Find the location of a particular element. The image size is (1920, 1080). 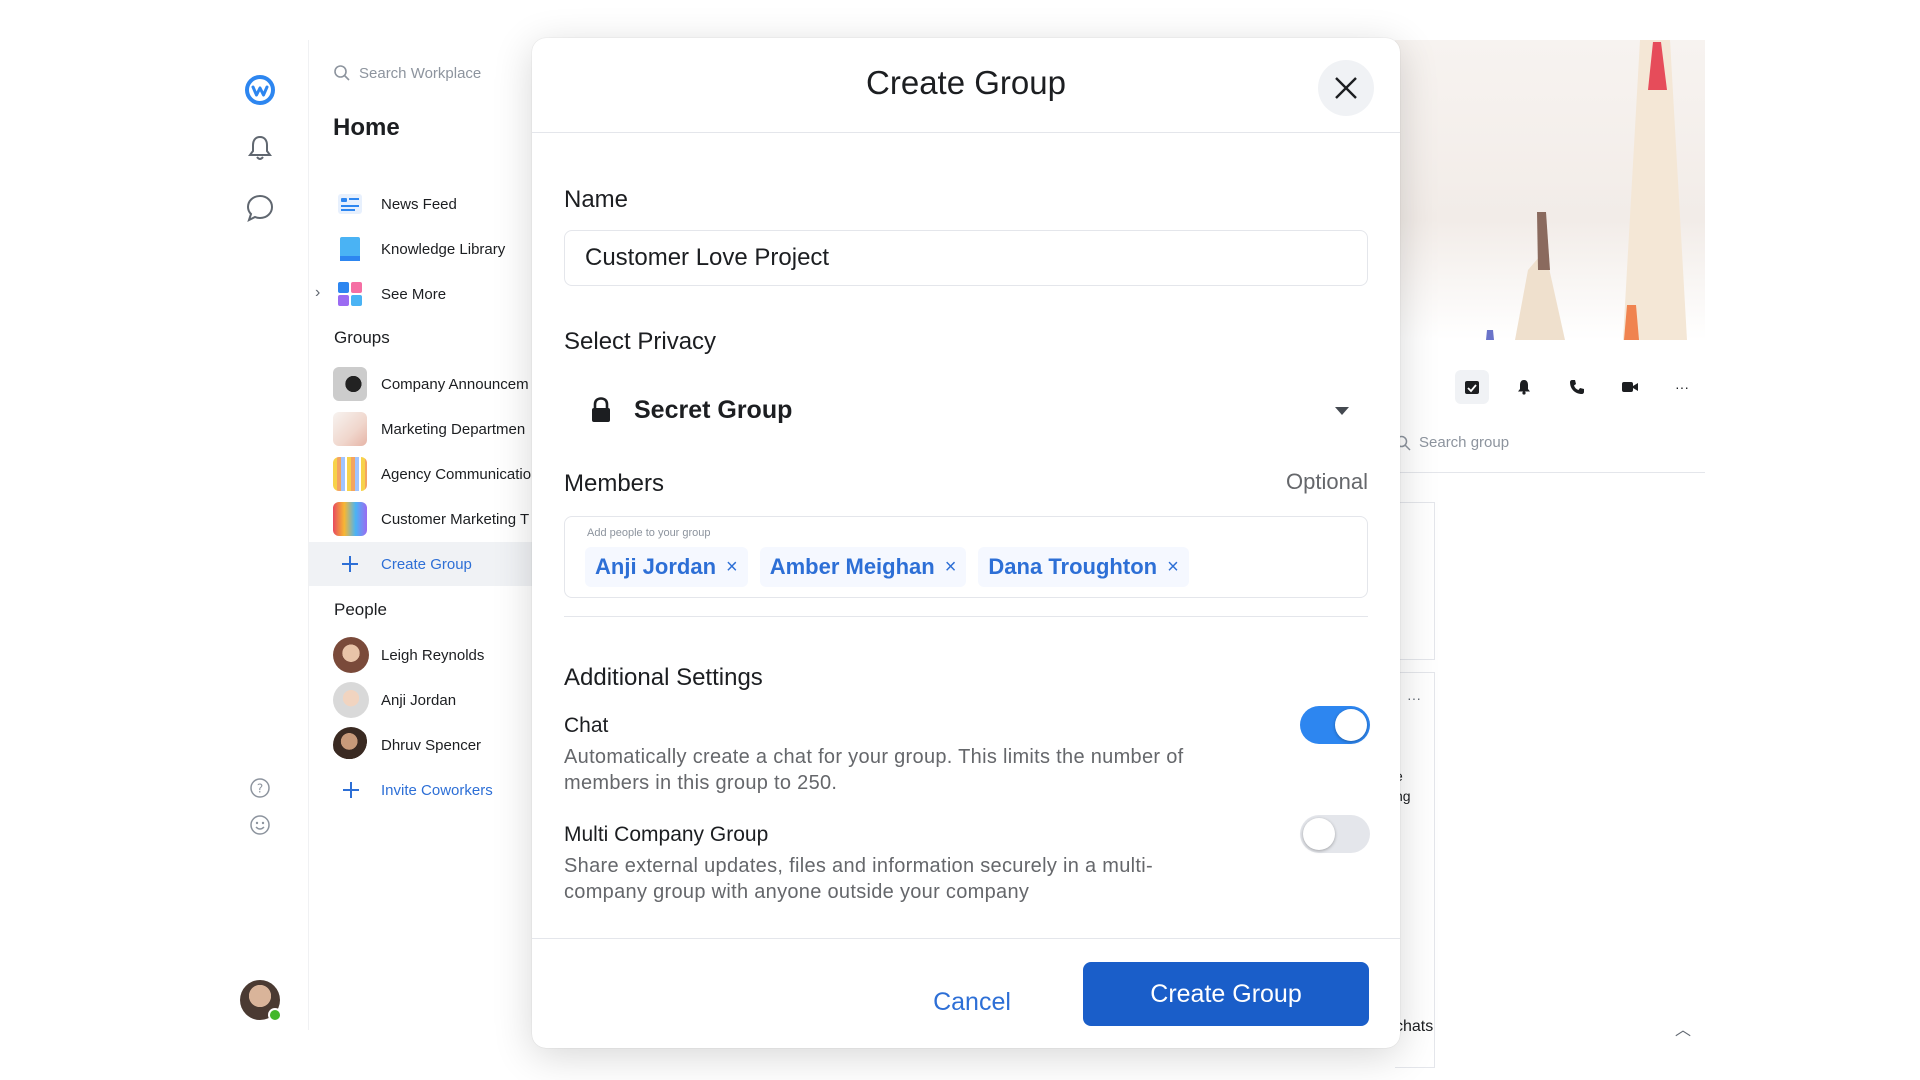

left-rail: ? is located at coordinates (275, 535).